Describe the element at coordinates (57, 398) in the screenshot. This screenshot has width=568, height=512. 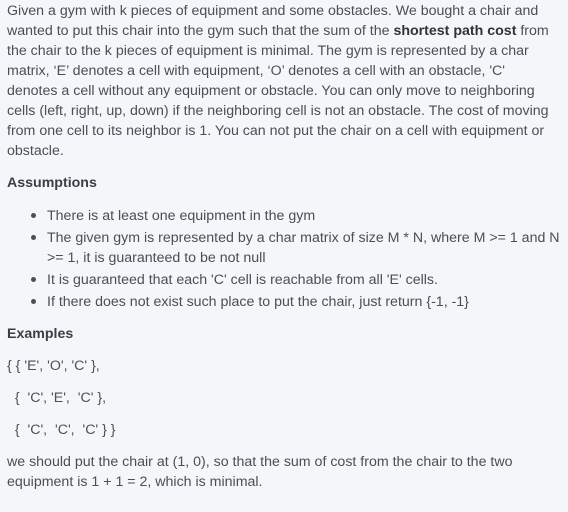
I see `example-matrix-row-2: { 'C', 'E', 'C' },` at that location.